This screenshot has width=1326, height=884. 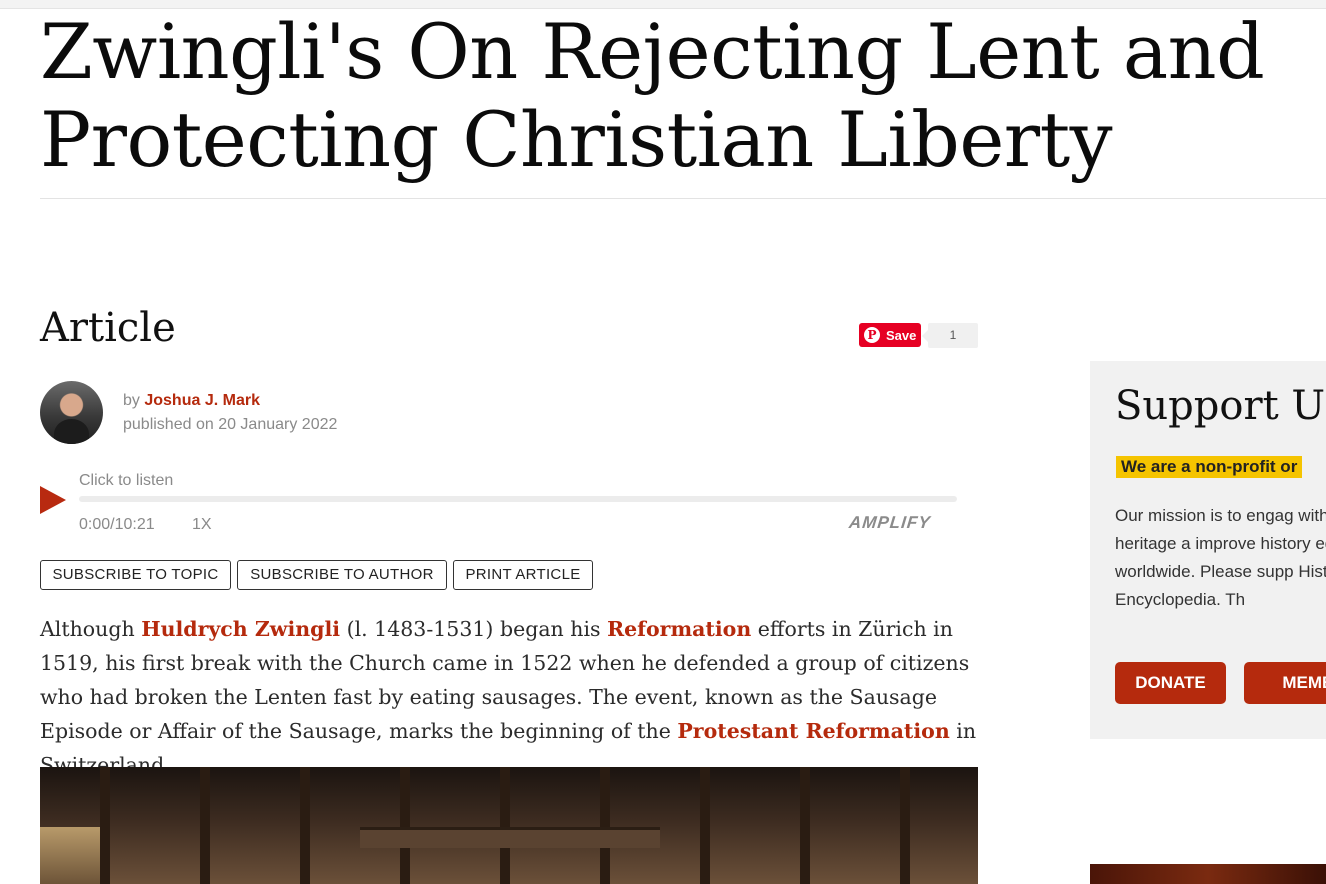 What do you see at coordinates (813, 731) in the screenshot?
I see `link-protestant-reformation: Protestant Reformation` at bounding box center [813, 731].